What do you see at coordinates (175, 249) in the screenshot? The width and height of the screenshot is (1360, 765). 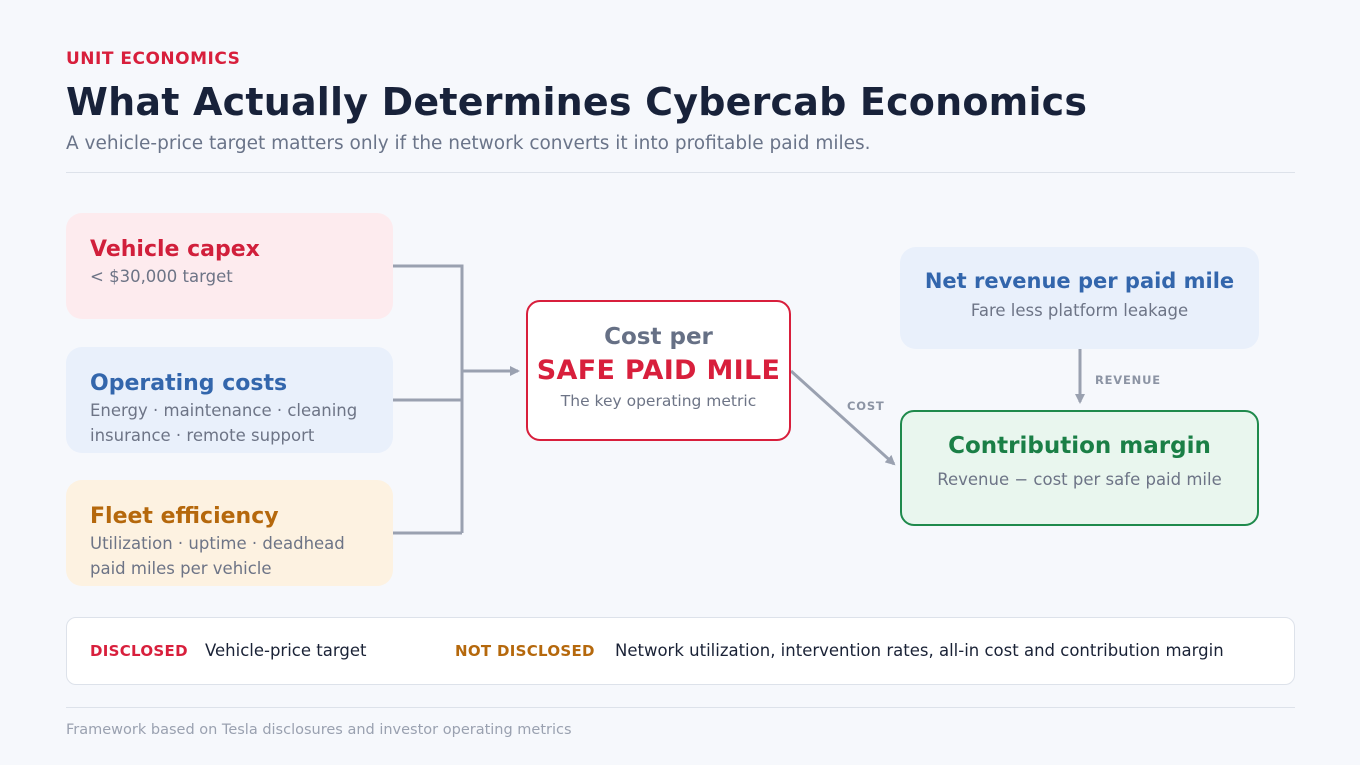 I see `vehicle-capex-title: Vehicle capex` at bounding box center [175, 249].